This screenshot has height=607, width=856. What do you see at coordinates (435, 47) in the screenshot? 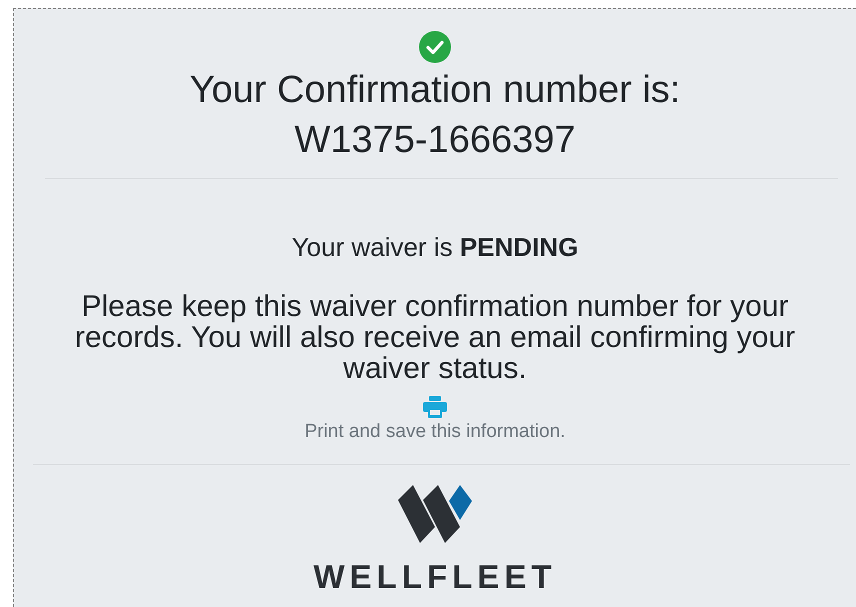
I see `check-circle-icon` at bounding box center [435, 47].